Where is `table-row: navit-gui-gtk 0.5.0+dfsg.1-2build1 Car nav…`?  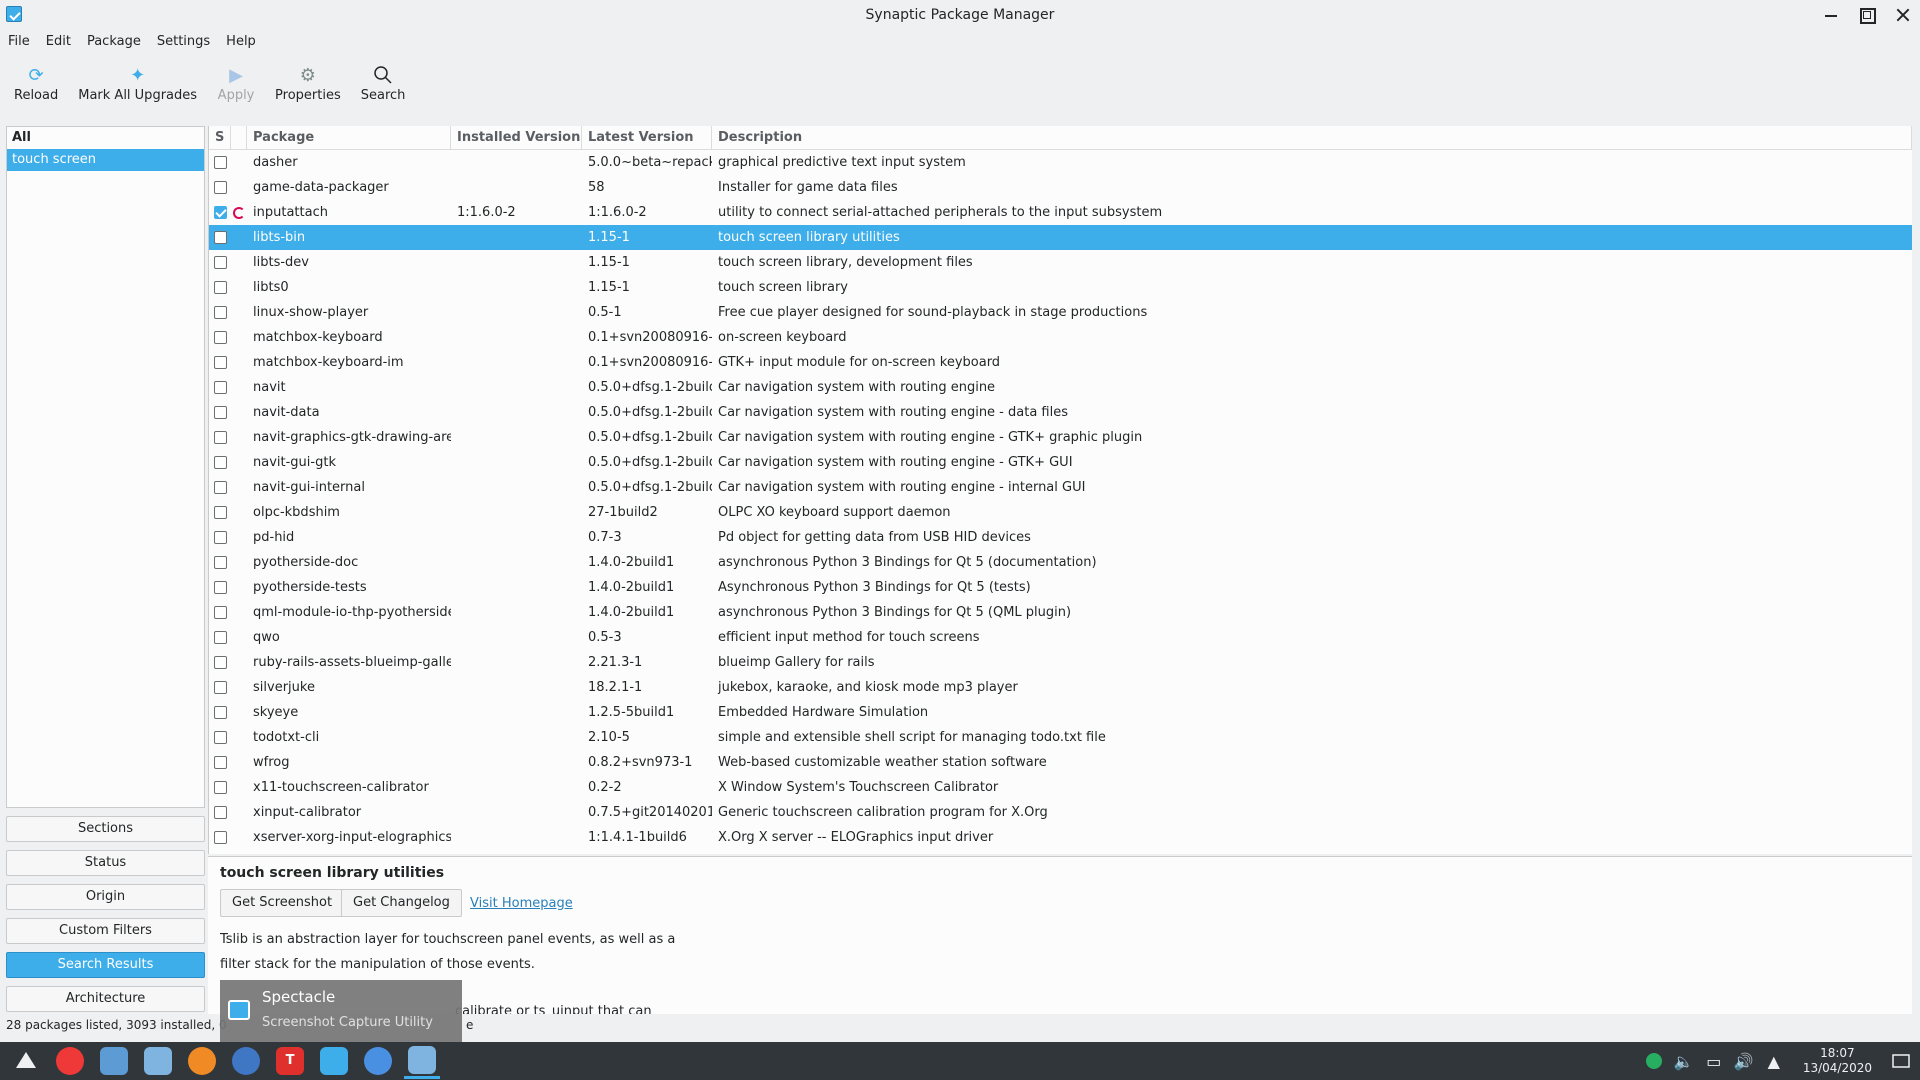
table-row: navit-gui-gtk 0.5.0+dfsg.1-2build1 Car nav… is located at coordinates (1060, 462).